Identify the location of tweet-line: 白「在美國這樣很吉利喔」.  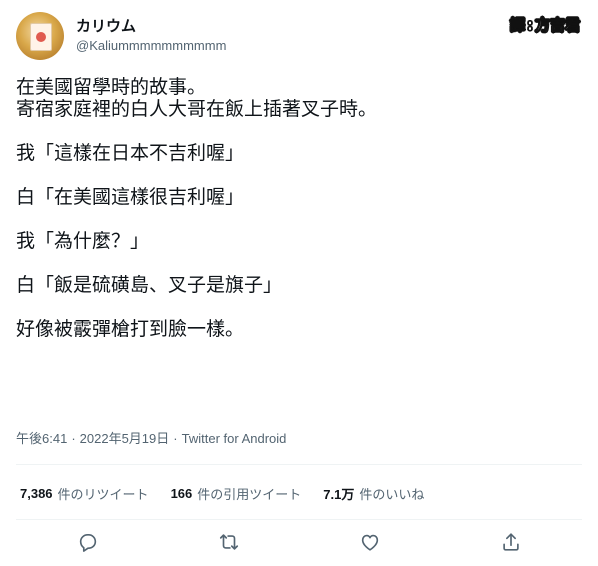
(130, 197).